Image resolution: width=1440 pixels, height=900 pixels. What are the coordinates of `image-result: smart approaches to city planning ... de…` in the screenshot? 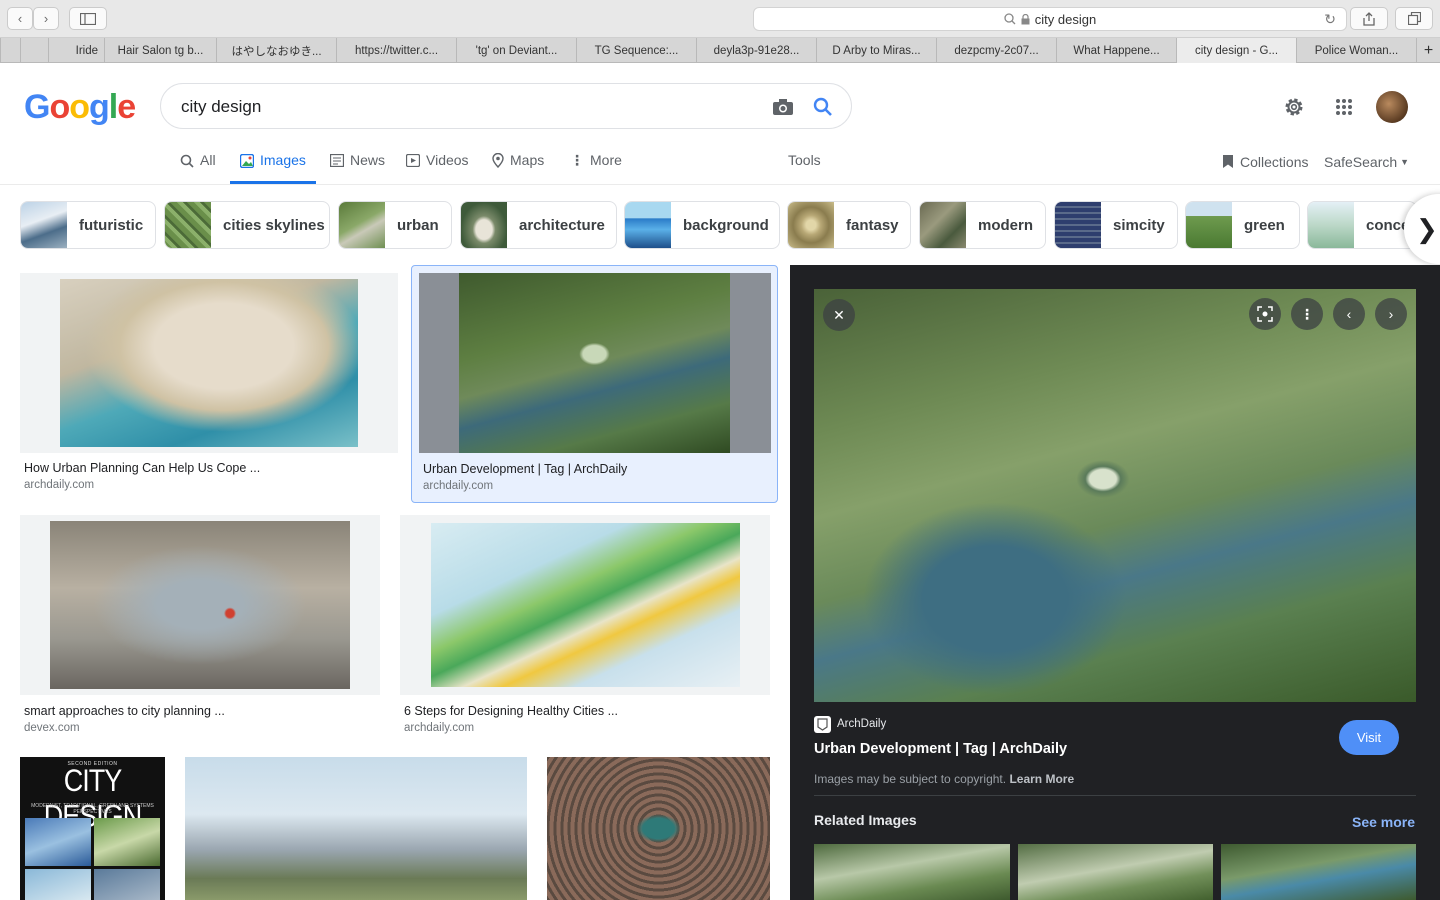 It's located at (200, 630).